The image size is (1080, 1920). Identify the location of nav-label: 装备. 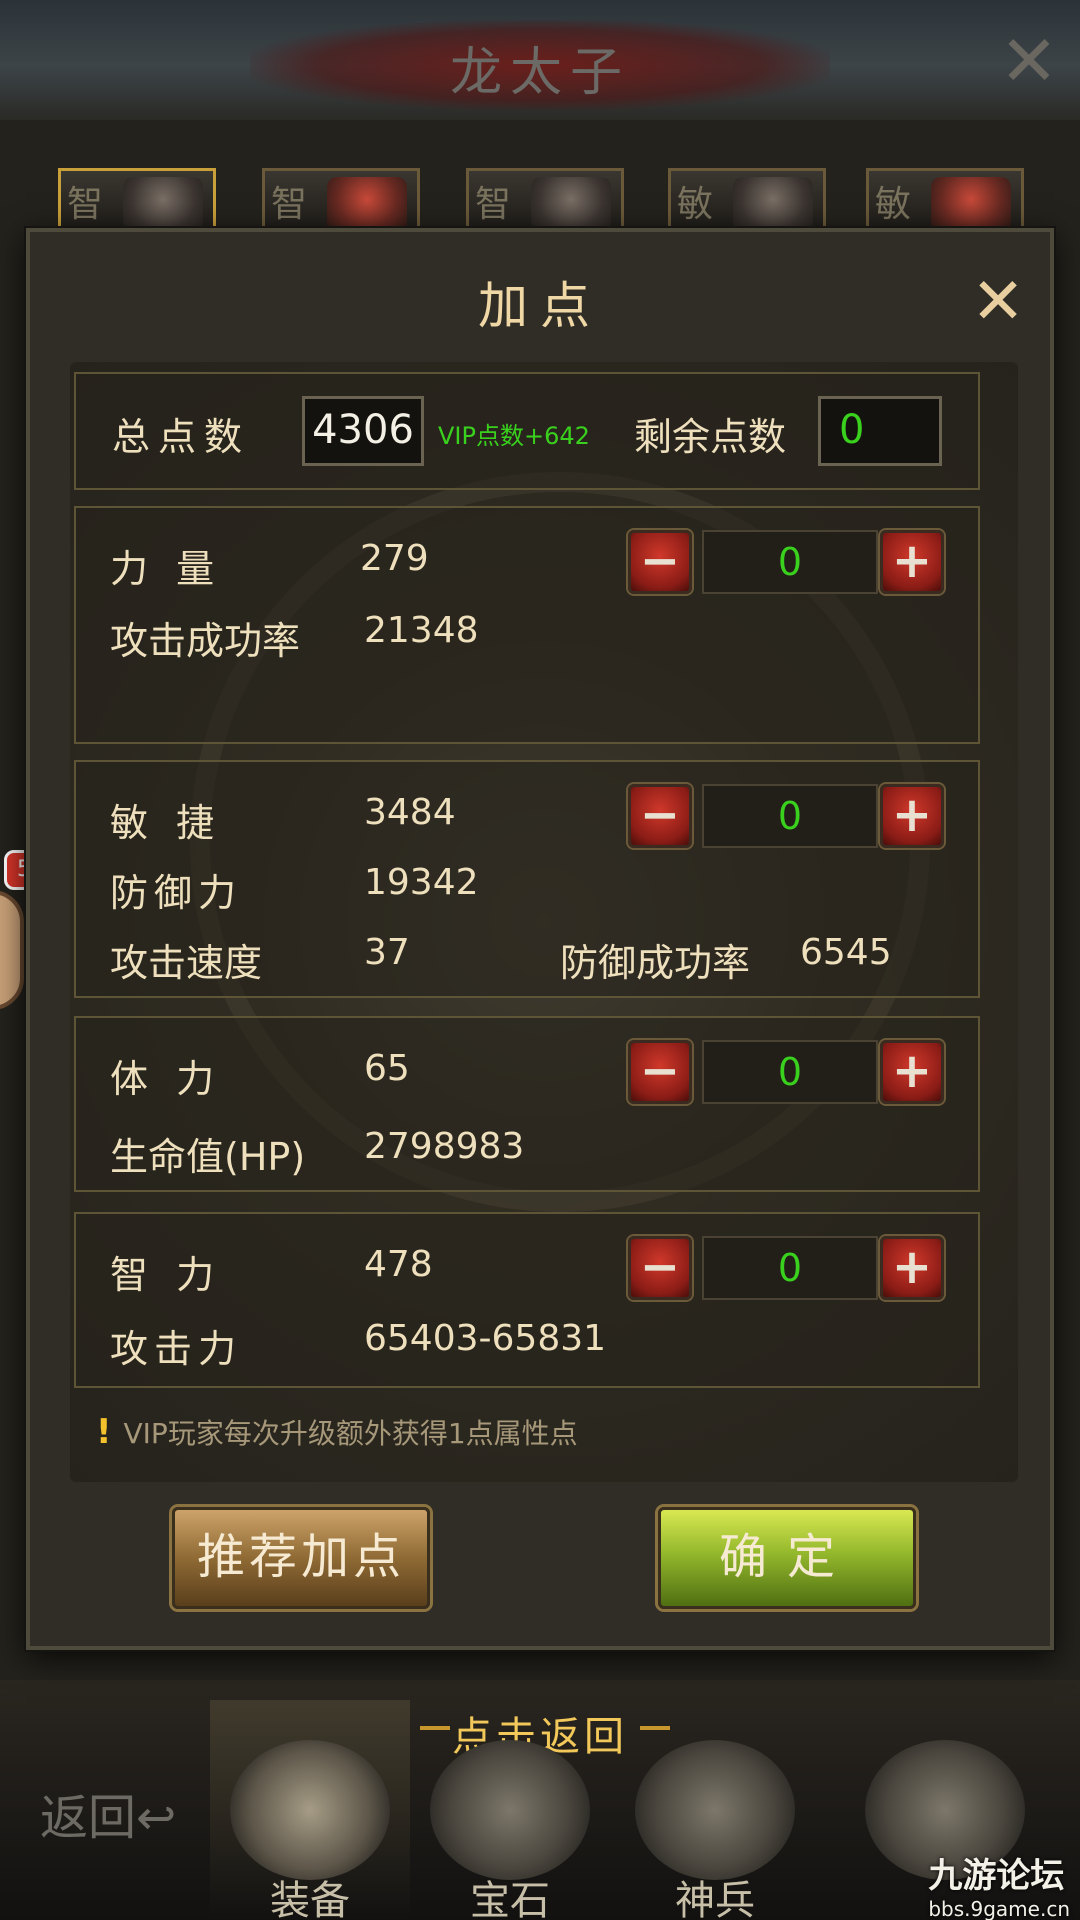
(310, 1899).